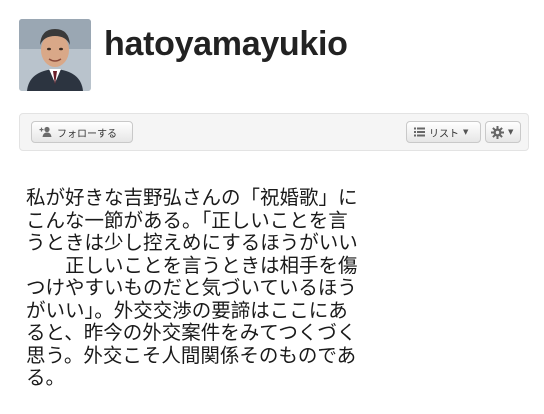 This screenshot has height=414, width=544. I want to click on tweet-line: がいい」。外交交渉の要諦はここにあ, so click(187, 310).